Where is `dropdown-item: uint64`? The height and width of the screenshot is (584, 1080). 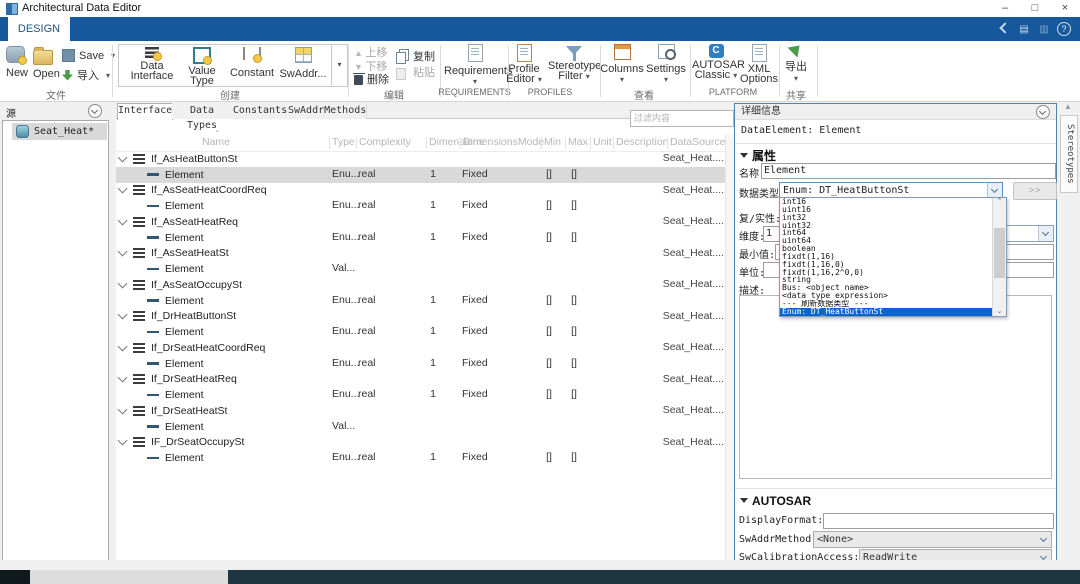
dropdown-item: uint64 is located at coordinates (893, 241).